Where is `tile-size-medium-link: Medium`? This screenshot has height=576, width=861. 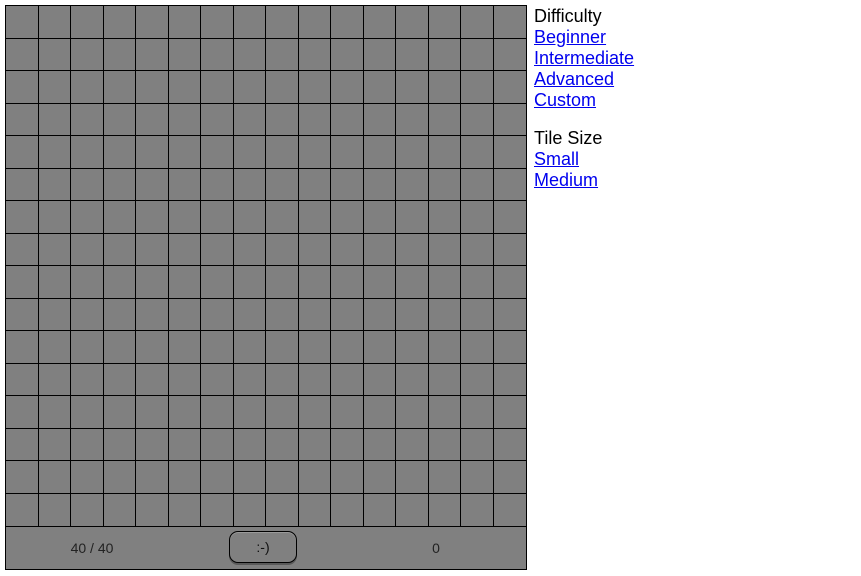
tile-size-medium-link: Medium is located at coordinates (584, 180).